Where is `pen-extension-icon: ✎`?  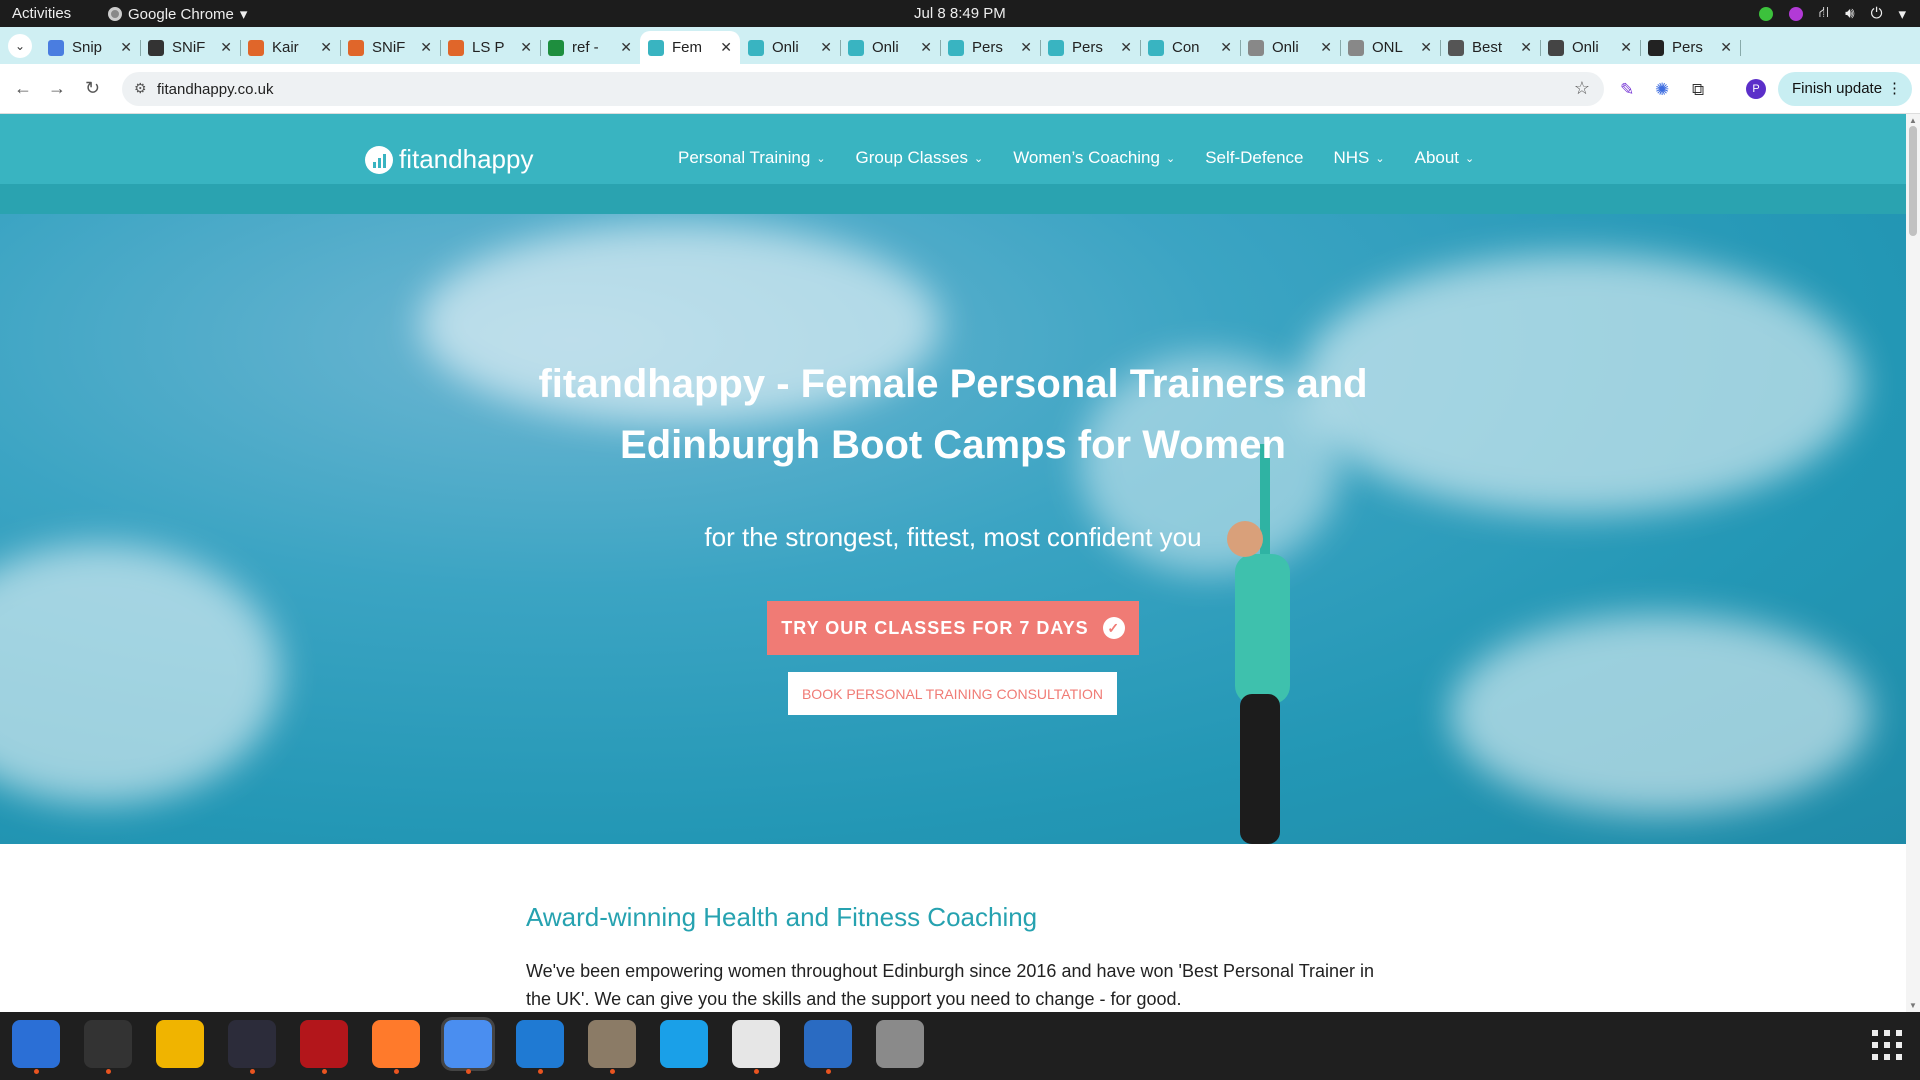 pen-extension-icon: ✎ is located at coordinates (1627, 90).